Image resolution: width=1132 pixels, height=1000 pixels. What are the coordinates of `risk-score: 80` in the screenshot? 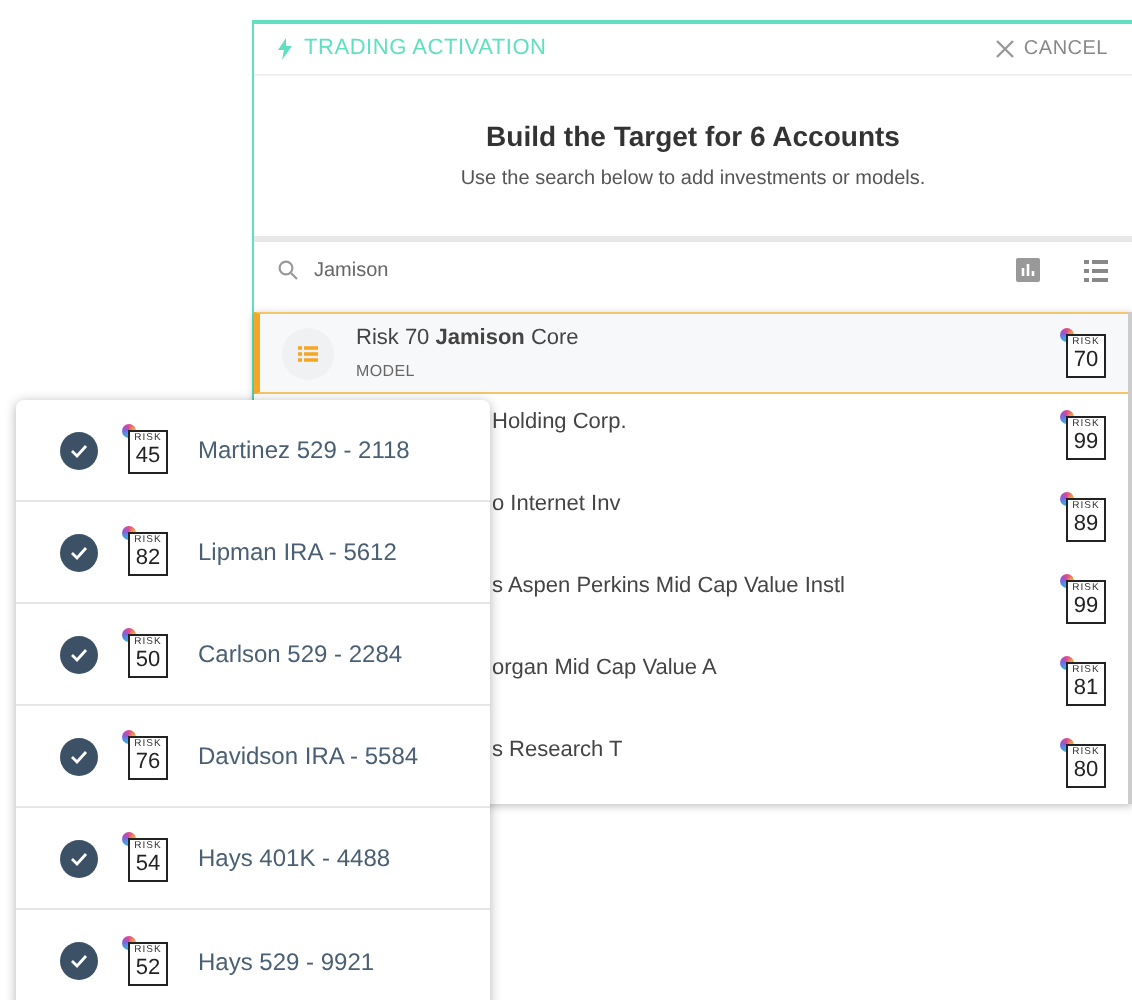 It's located at (1086, 770).